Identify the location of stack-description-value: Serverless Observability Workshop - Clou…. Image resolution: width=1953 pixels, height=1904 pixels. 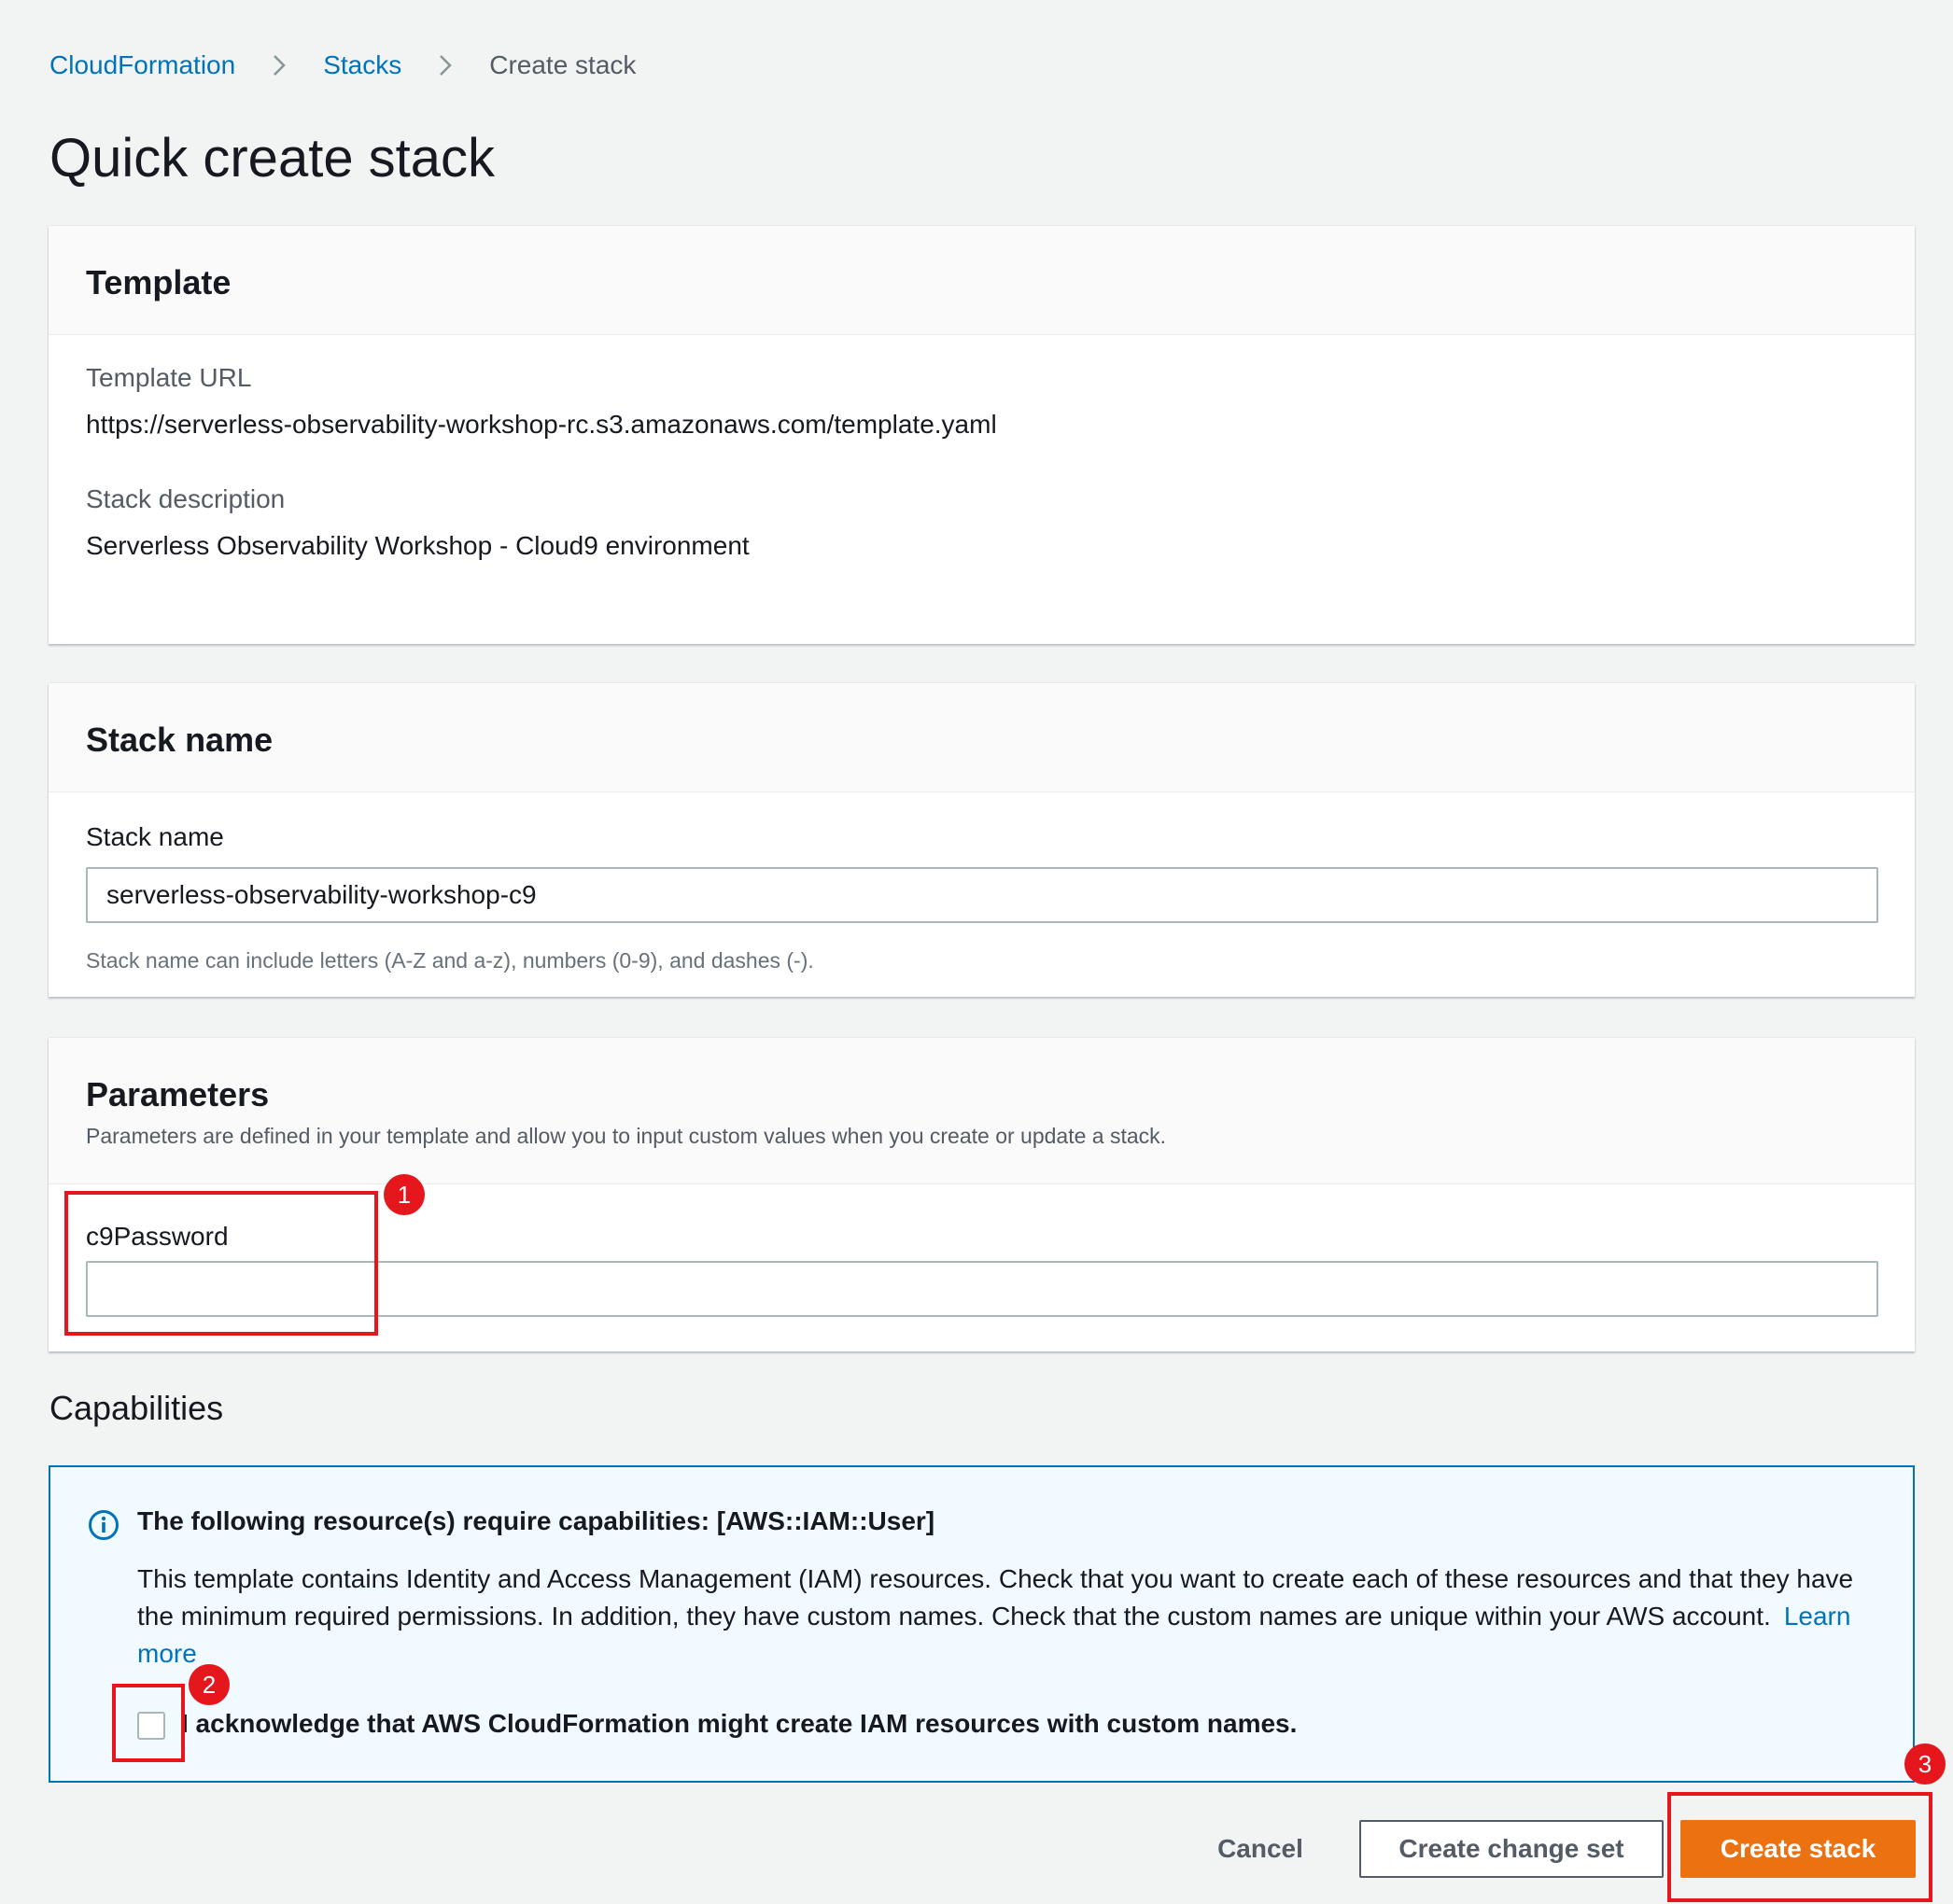
(418, 545).